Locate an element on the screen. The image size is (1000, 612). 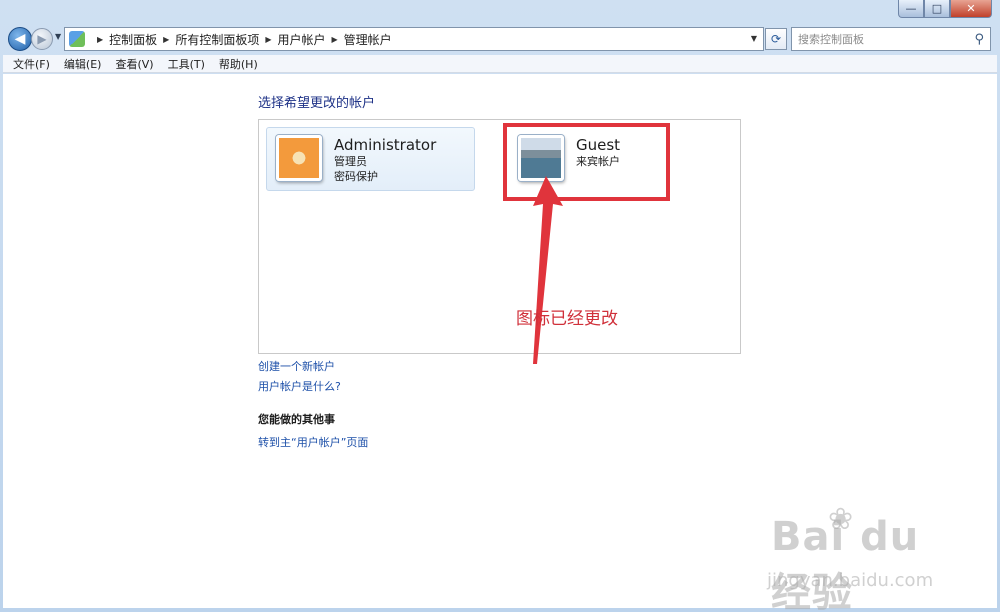
address-bar: ▶ 控制面板 ▶ 所有控制面板项 ▶ 用户帐户 ▶ 管理帐户 ▼ is located at coordinates (414, 39).